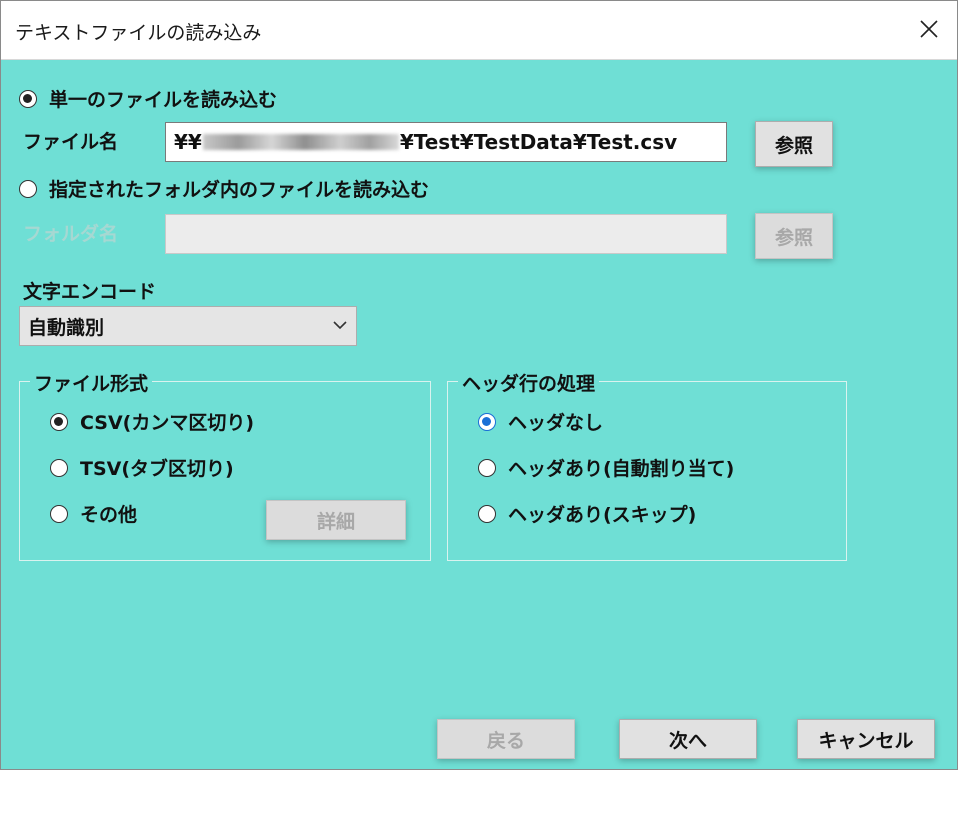 This screenshot has height=820, width=960. What do you see at coordinates (239, 190) in the screenshot?
I see `radio-folder-label: 指定されたフォルダ内のファイルを読み込む` at bounding box center [239, 190].